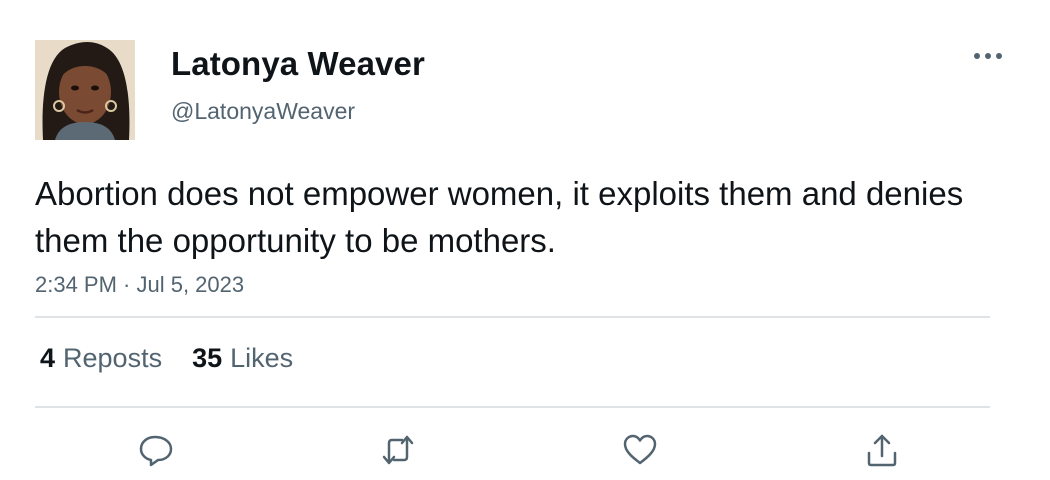 The image size is (1050, 480). Describe the element at coordinates (263, 111) in the screenshot. I see `author-handle: @LatonyaWeaver` at that location.